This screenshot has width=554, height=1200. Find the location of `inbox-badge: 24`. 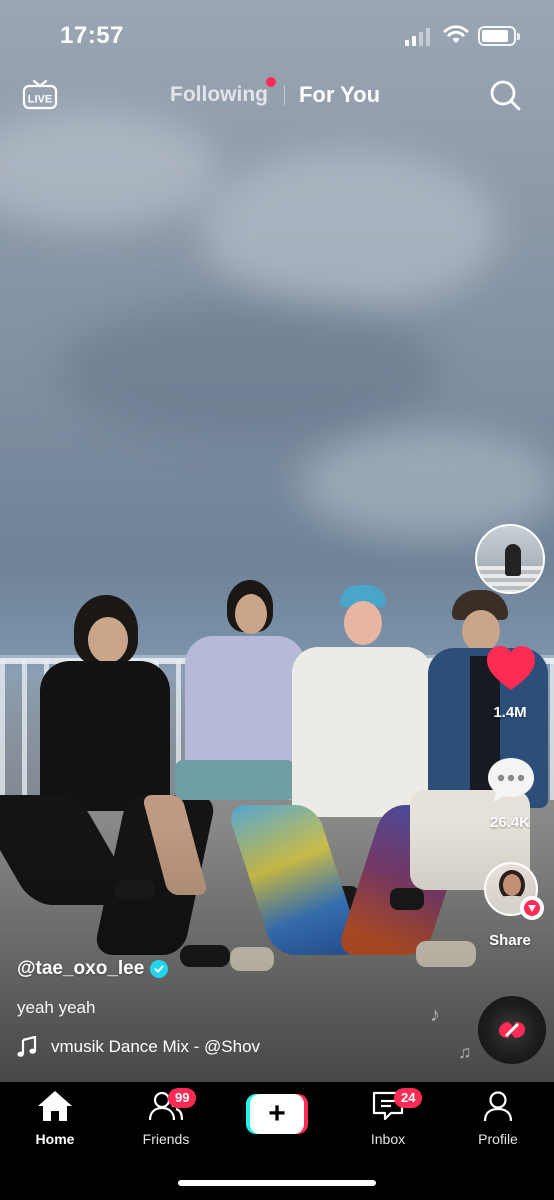

inbox-badge: 24 is located at coordinates (408, 1098).